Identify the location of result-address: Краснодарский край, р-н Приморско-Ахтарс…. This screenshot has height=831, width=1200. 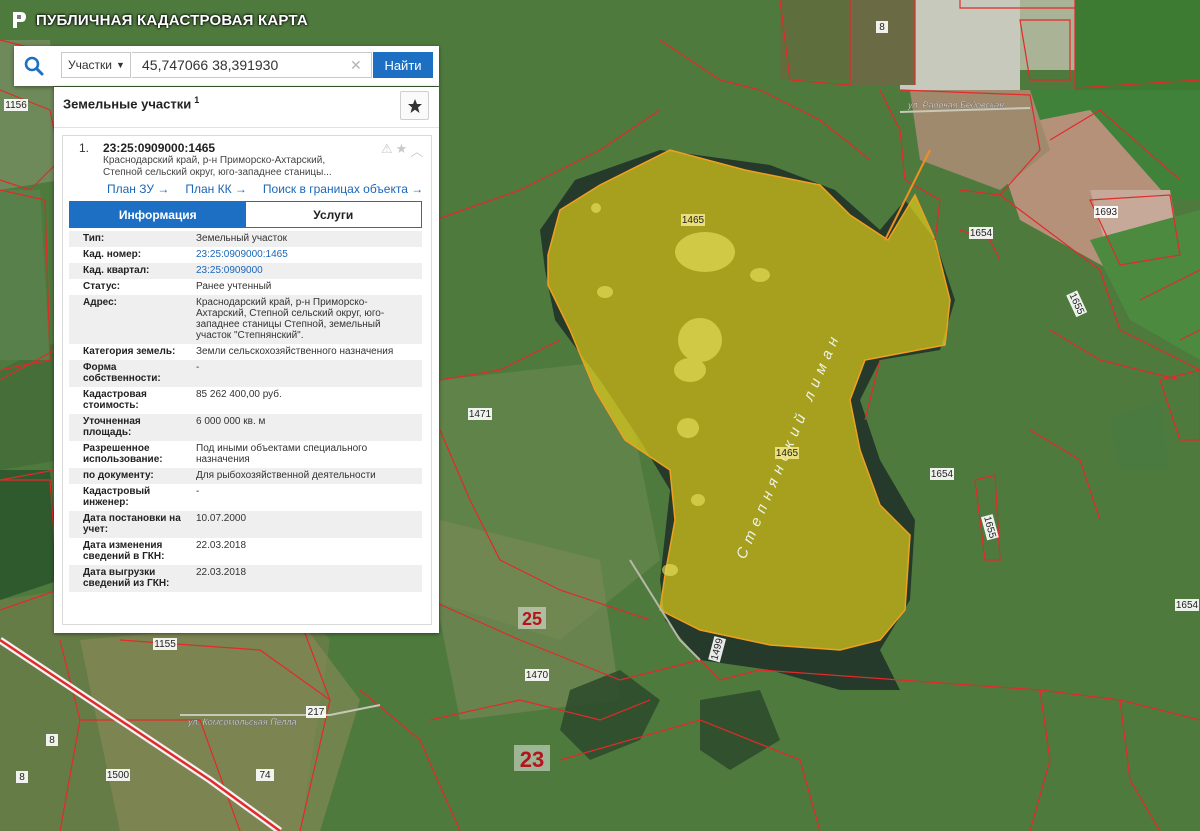
(217, 166).